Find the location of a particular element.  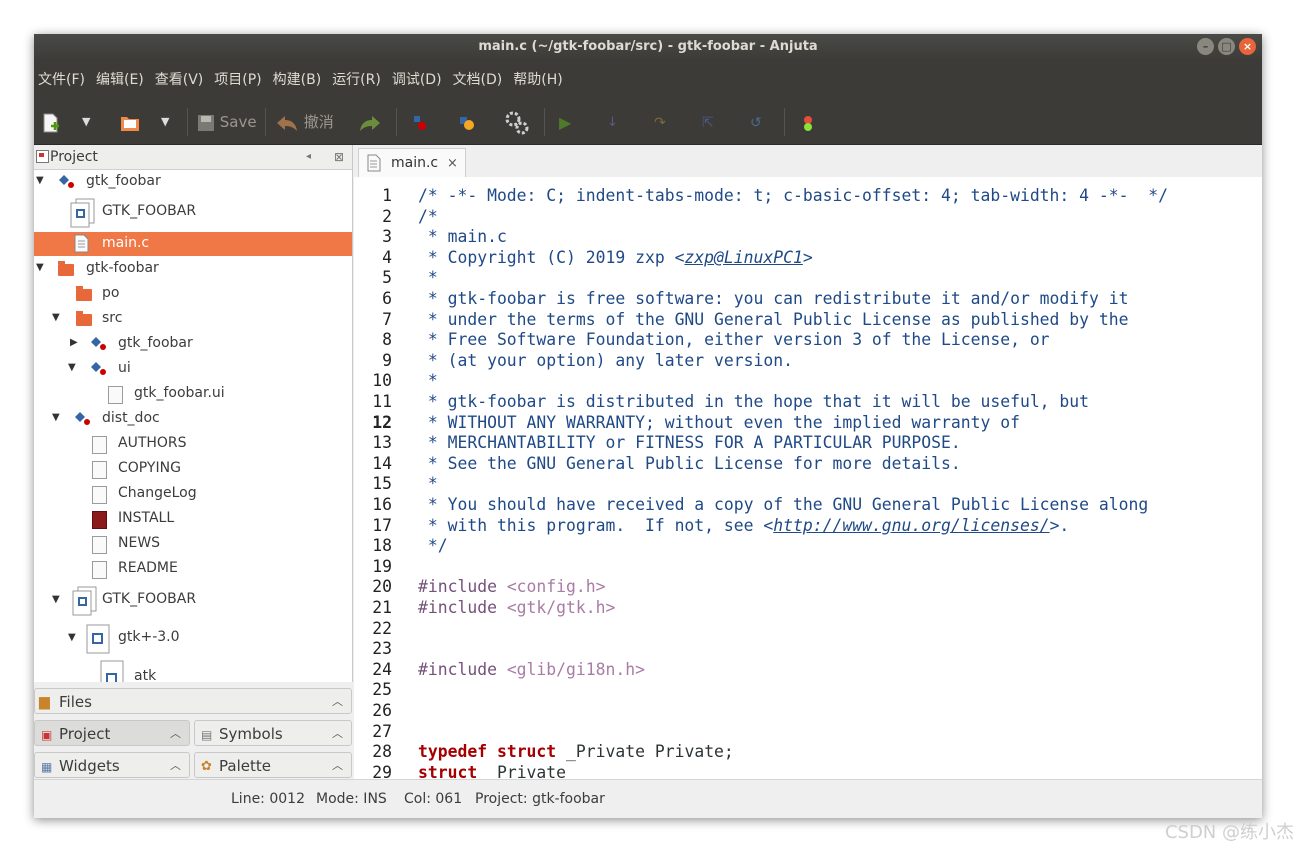

tree-item-label: INSTALL is located at coordinates (146, 518).